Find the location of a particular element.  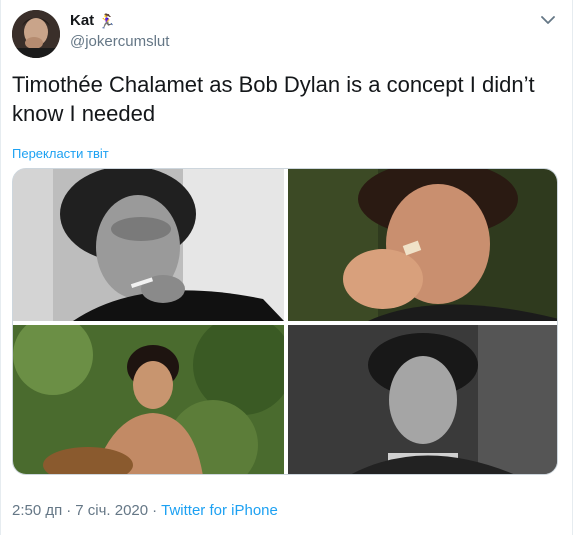

runner-emoji: 🏃‍♀️ is located at coordinates (107, 20).